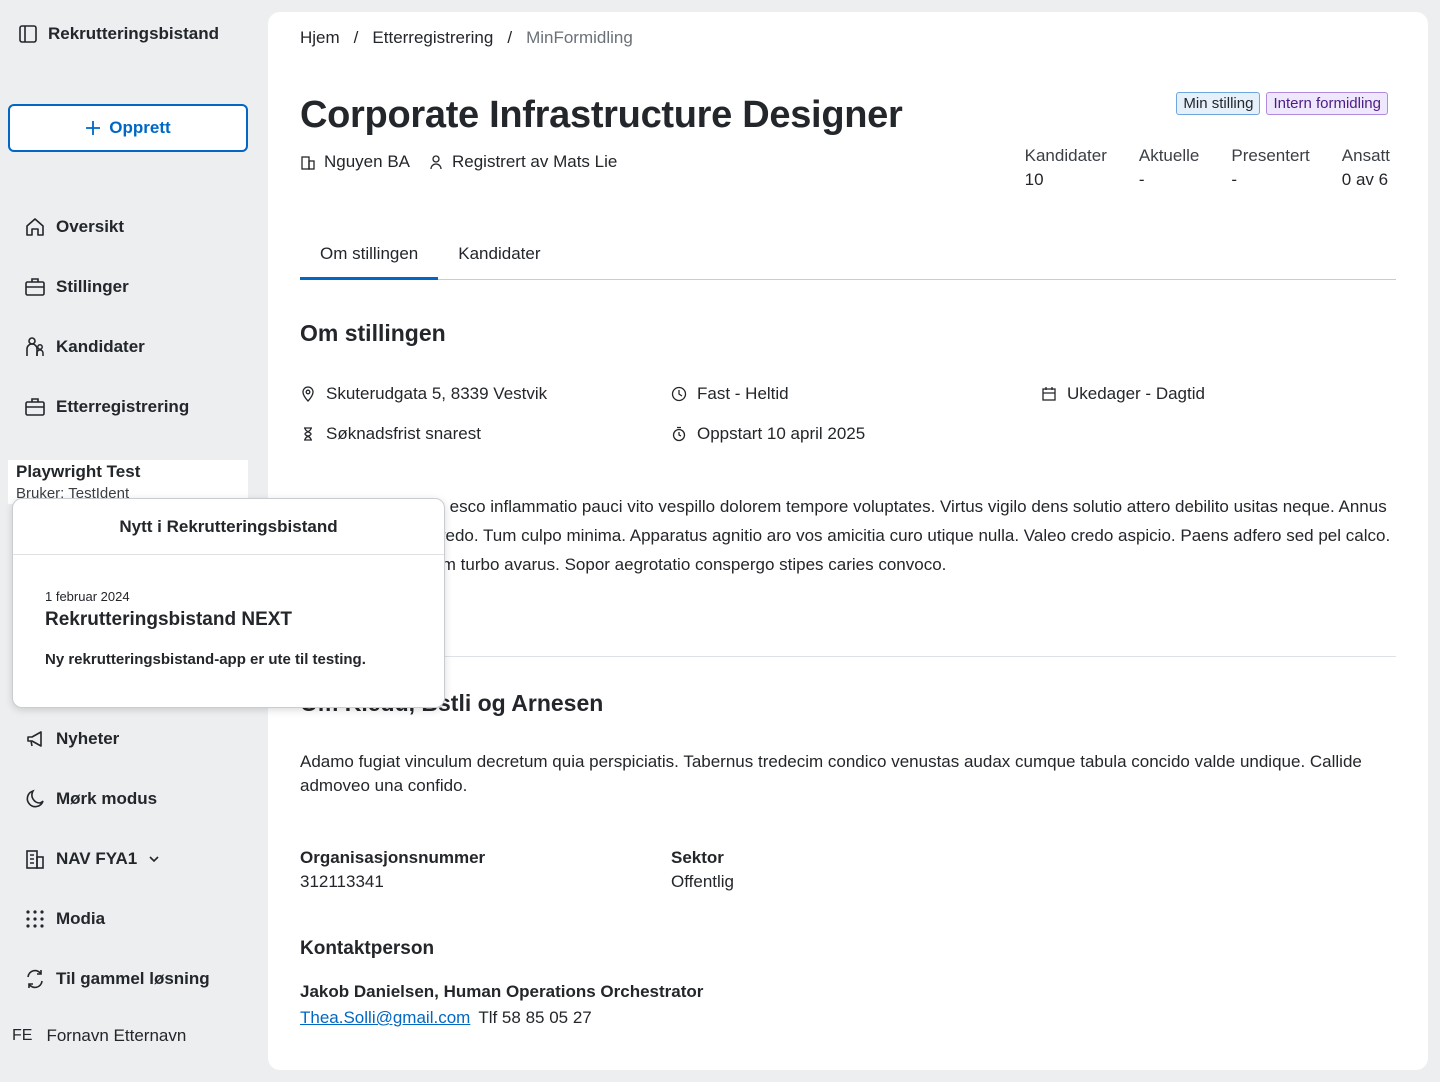  I want to click on fact-deadline: Søknadsfrist snarest, so click(390, 434).